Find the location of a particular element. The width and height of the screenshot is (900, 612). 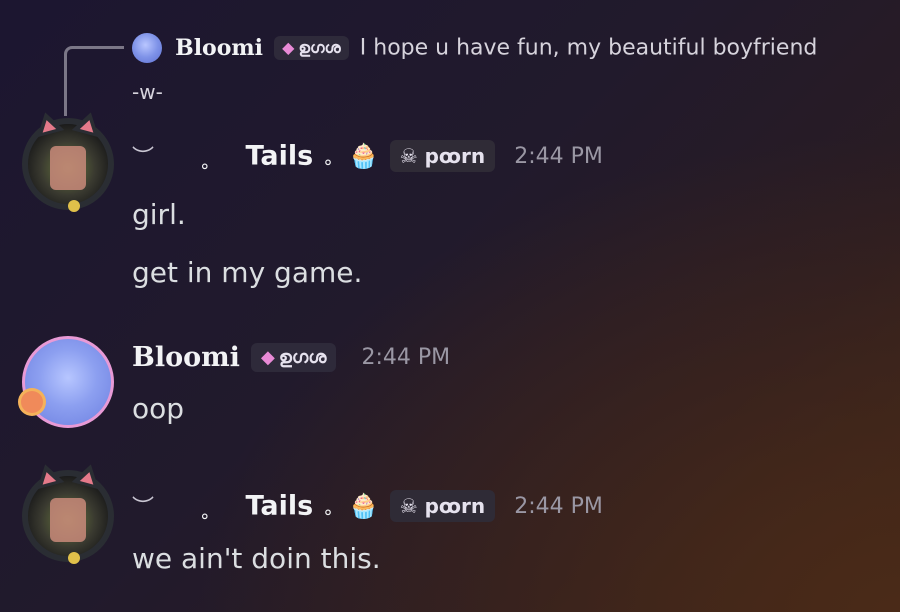

message-line: get in my game. is located at coordinates (247, 272).